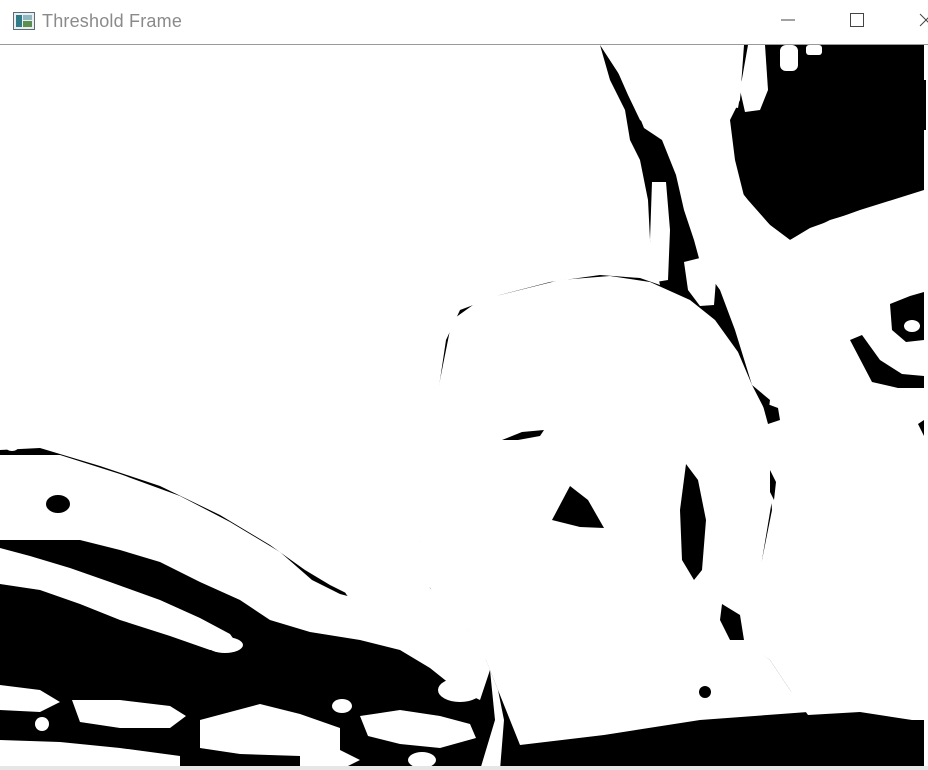 The height and width of the screenshot is (770, 928). Describe the element at coordinates (464, 22) in the screenshot. I see `title-bar: Threshold Frame` at that location.